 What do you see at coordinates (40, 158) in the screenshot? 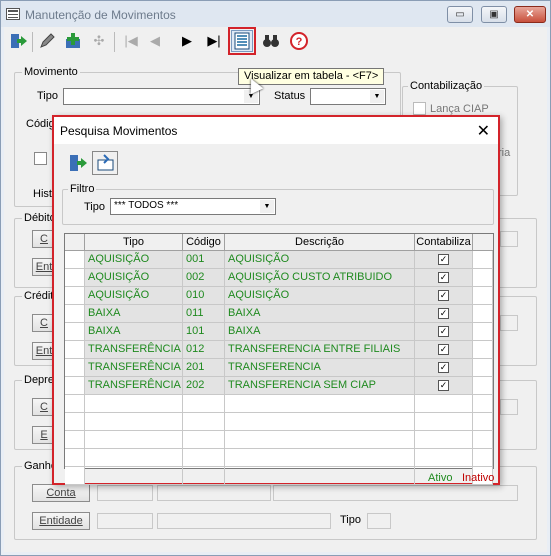
I see `checkbox` at bounding box center [40, 158].